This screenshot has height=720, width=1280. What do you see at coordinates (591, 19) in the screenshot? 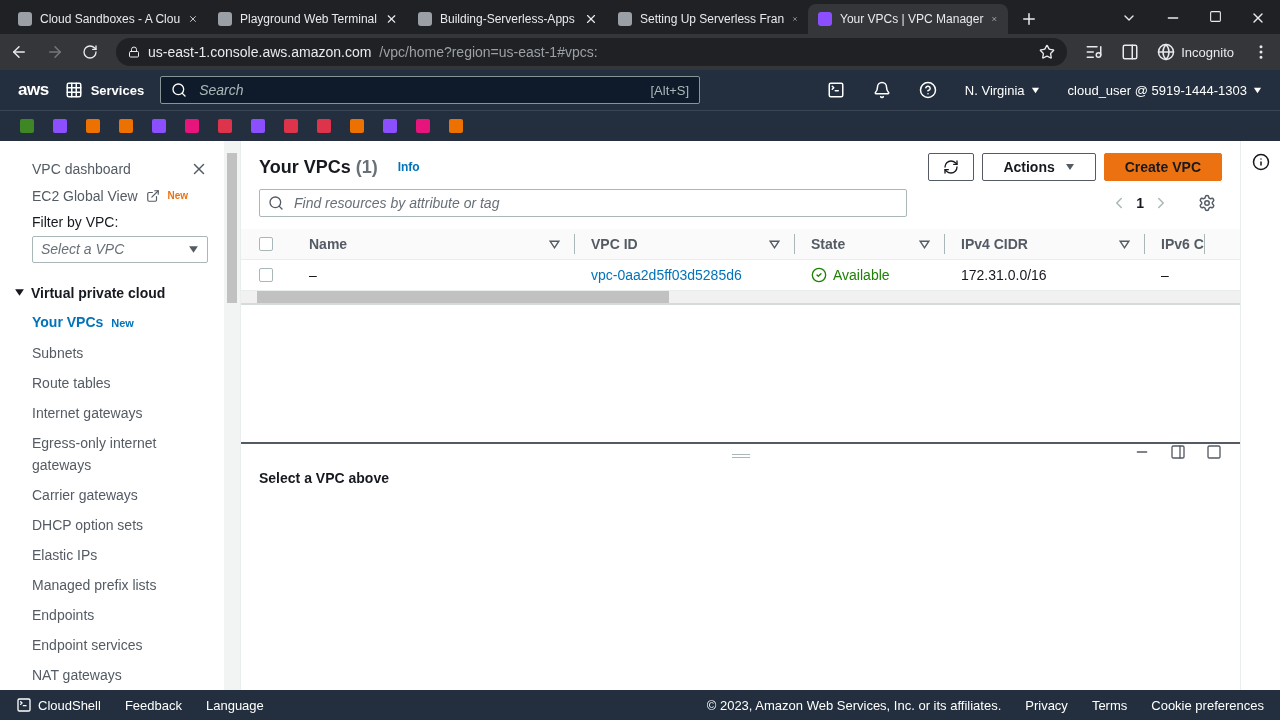
I see `close-icon` at bounding box center [591, 19].